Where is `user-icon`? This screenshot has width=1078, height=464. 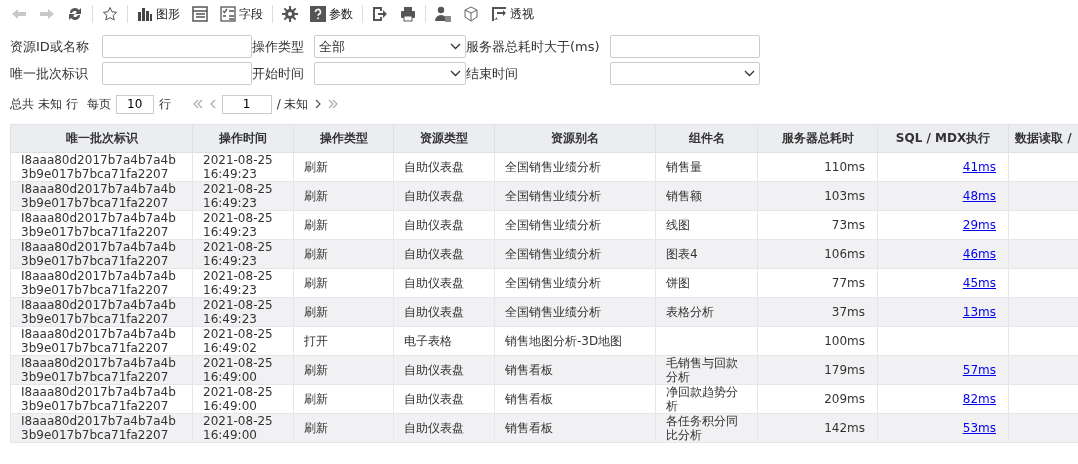 user-icon is located at coordinates (443, 14).